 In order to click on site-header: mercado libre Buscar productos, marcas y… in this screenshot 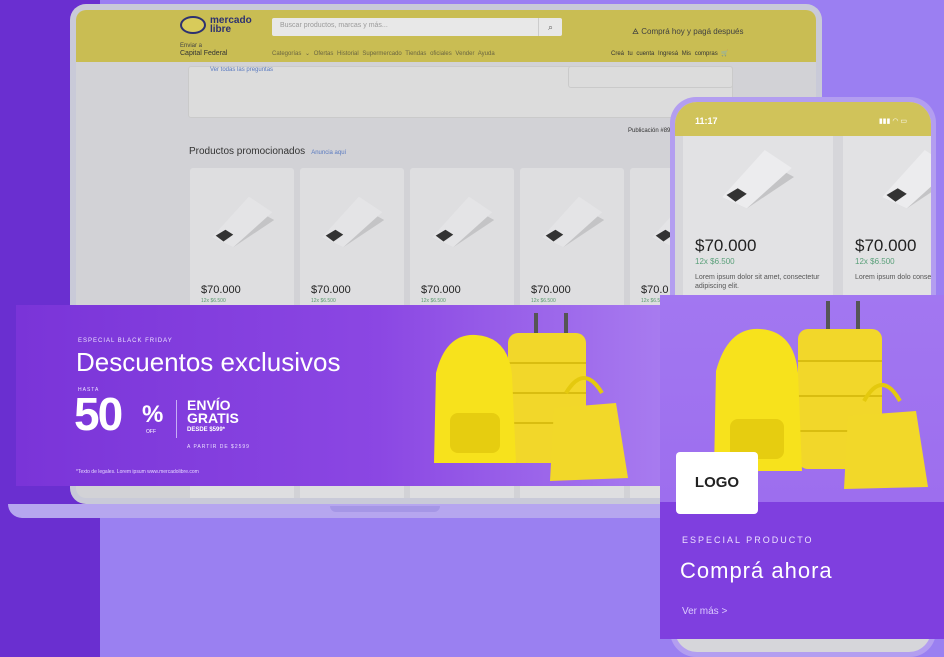, I will do `click(446, 36)`.